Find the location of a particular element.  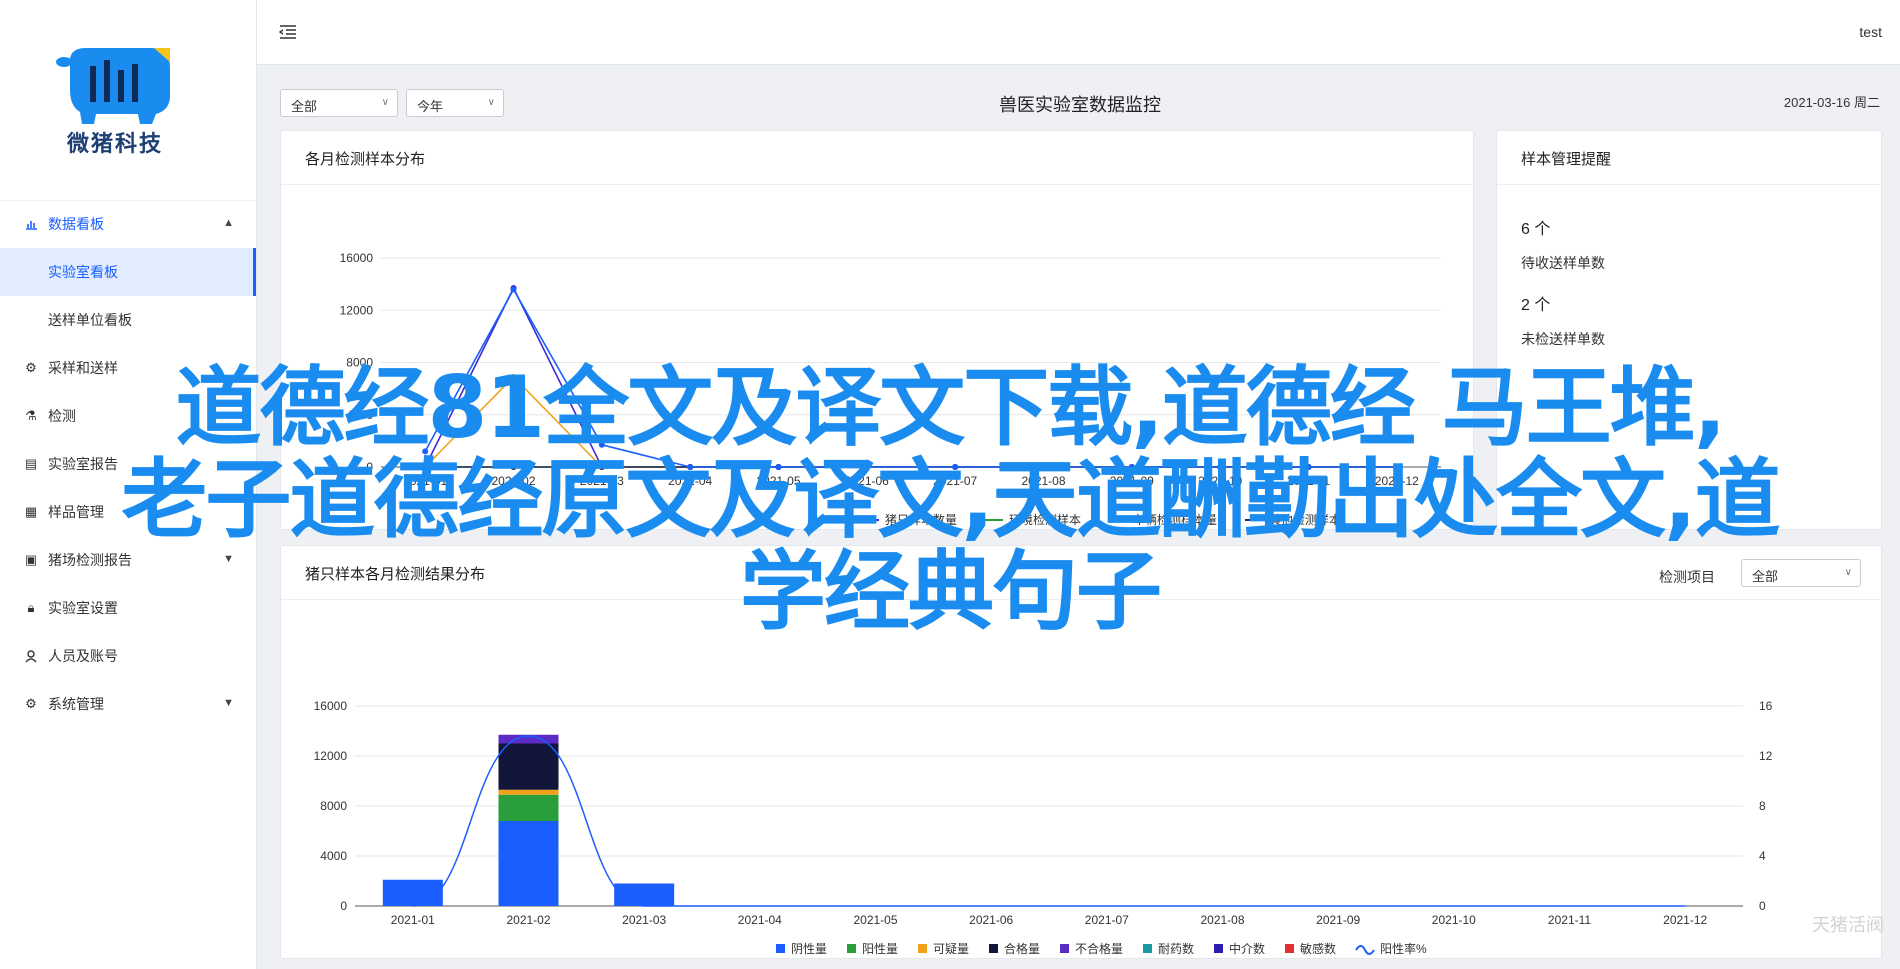

chevron-down-icon: ▼ is located at coordinates (228, 703).